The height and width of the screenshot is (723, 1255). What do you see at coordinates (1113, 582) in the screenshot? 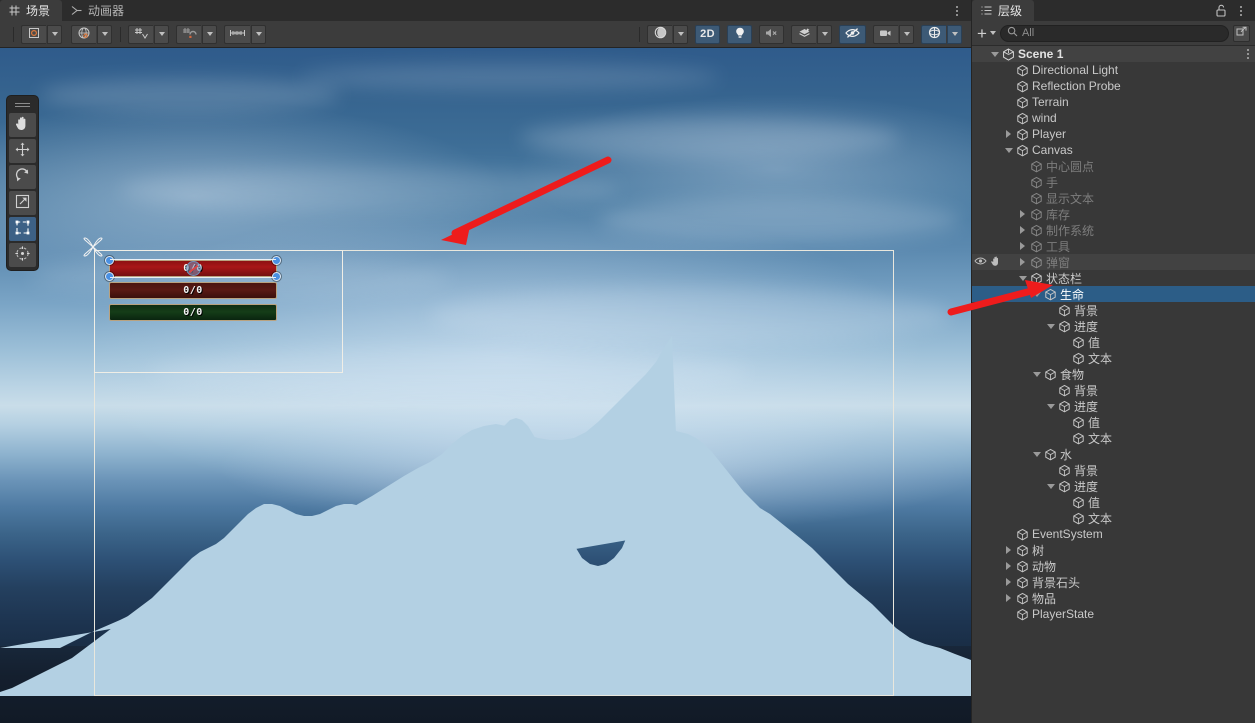
I see `hierarchy-row: 背景石头` at bounding box center [1113, 582].